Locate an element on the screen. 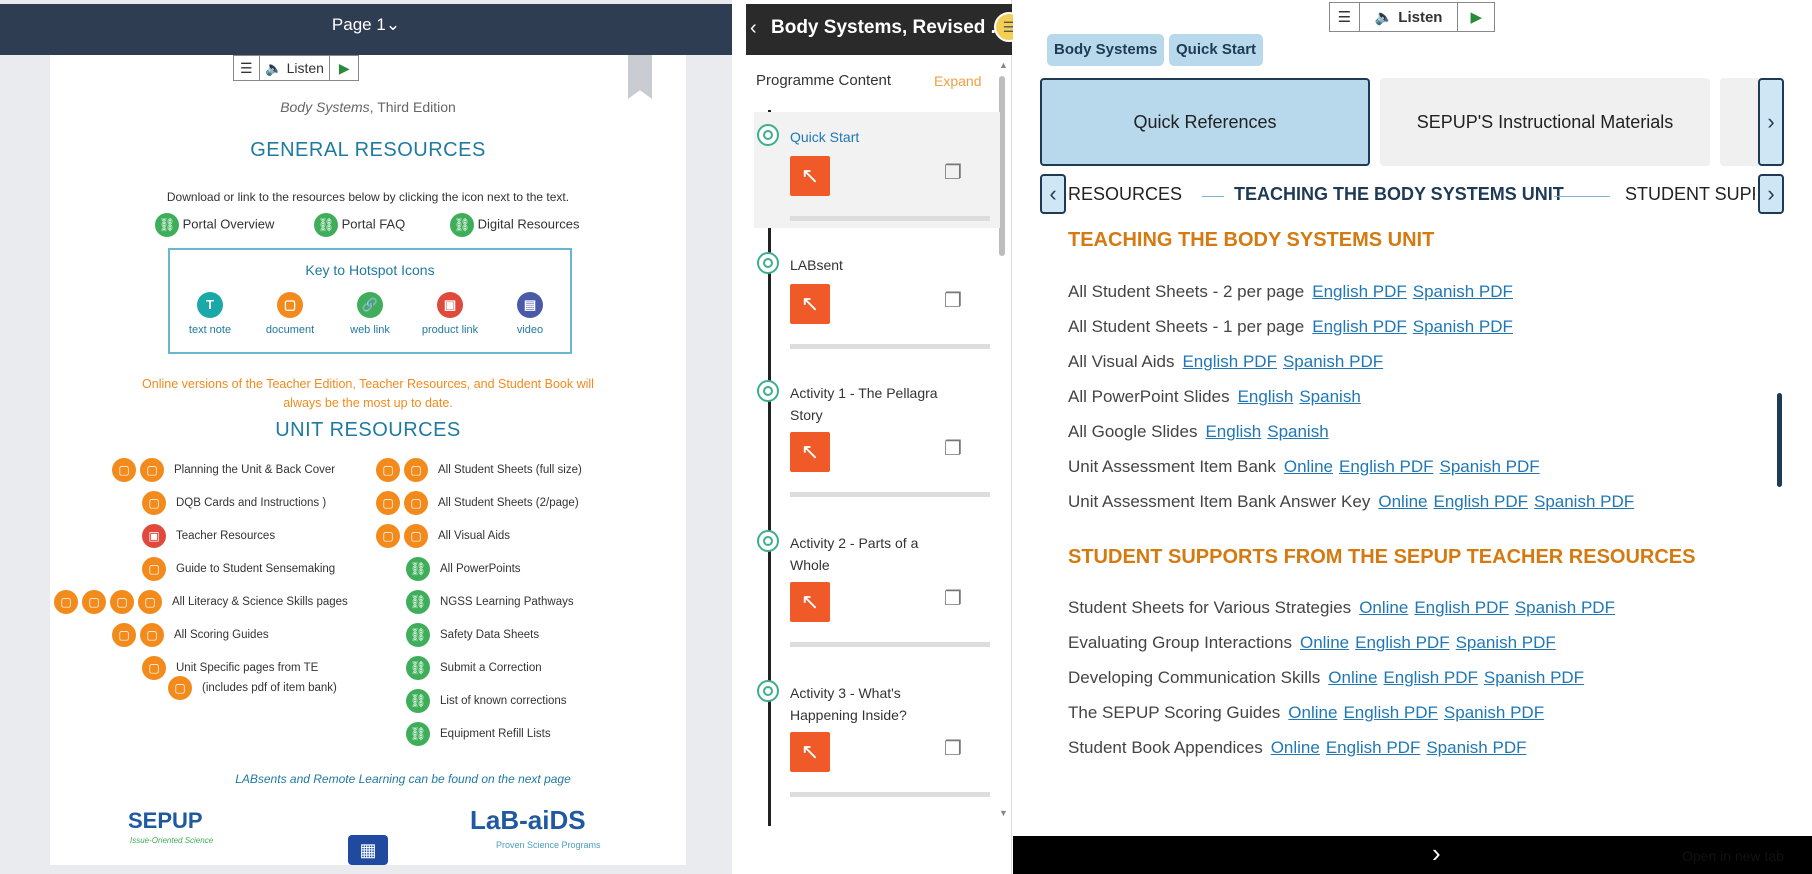 This screenshot has height=874, width=1812. activity-status-icon is located at coordinates (768, 691).